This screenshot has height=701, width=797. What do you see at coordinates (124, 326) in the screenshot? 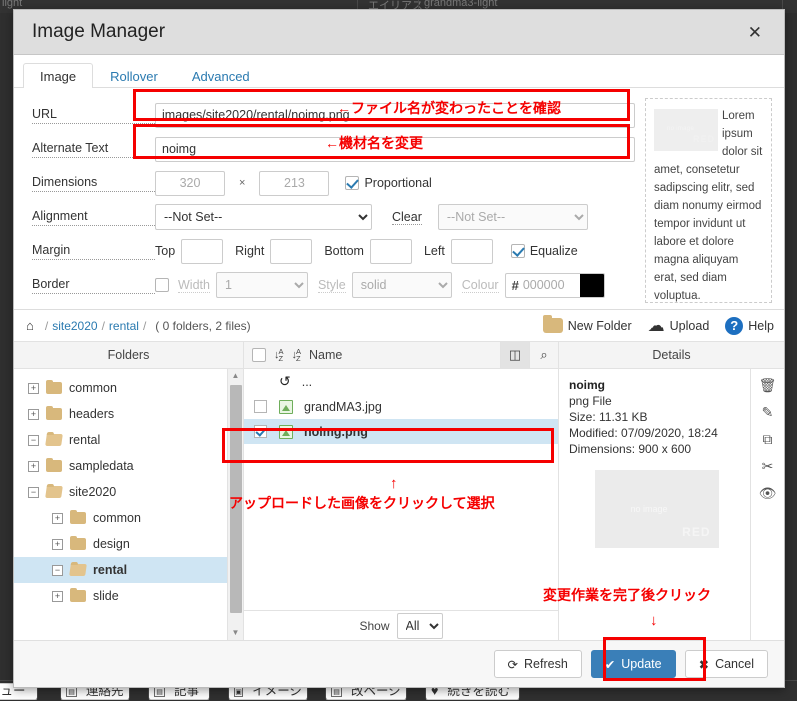
I see `breadcrumb-item-rental: rental` at bounding box center [124, 326].